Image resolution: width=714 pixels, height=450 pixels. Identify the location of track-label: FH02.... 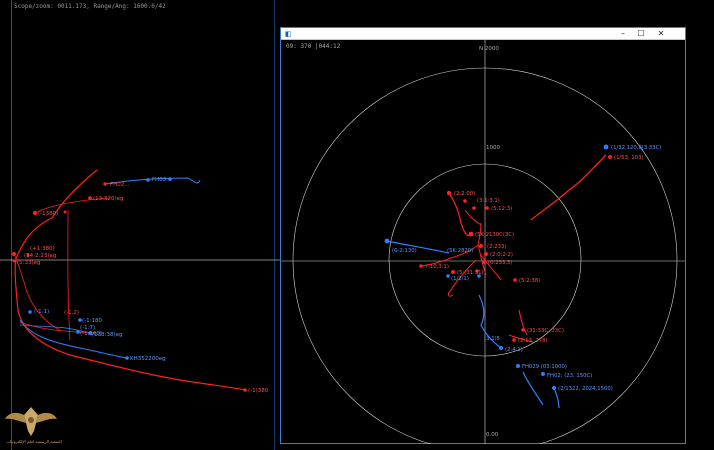
(120, 185).